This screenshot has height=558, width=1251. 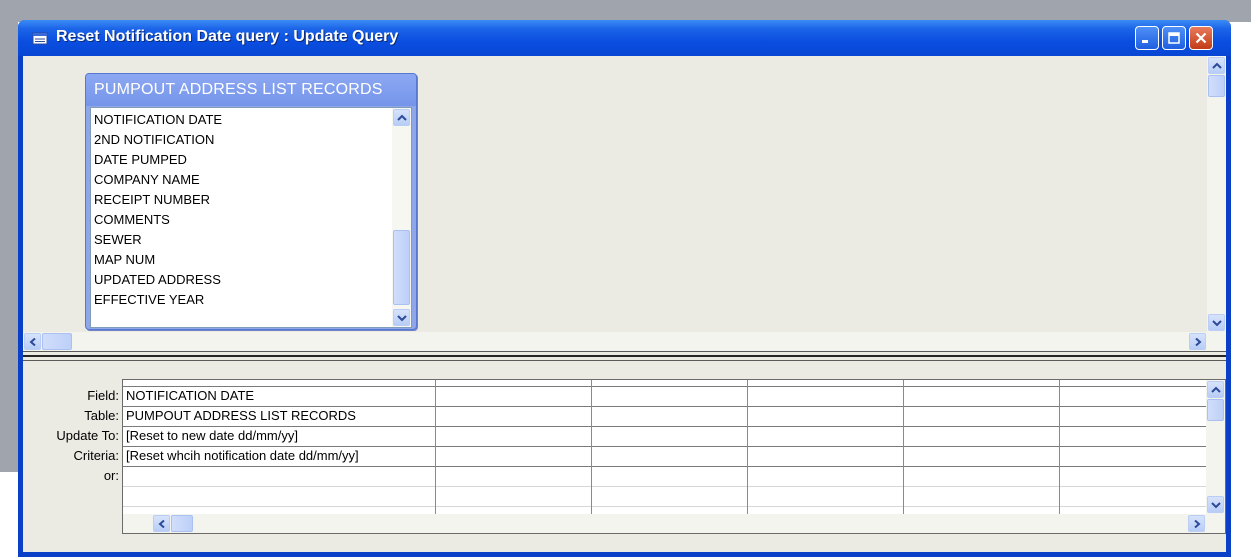 What do you see at coordinates (111, 475) in the screenshot?
I see `row-label-or: or:` at bounding box center [111, 475].